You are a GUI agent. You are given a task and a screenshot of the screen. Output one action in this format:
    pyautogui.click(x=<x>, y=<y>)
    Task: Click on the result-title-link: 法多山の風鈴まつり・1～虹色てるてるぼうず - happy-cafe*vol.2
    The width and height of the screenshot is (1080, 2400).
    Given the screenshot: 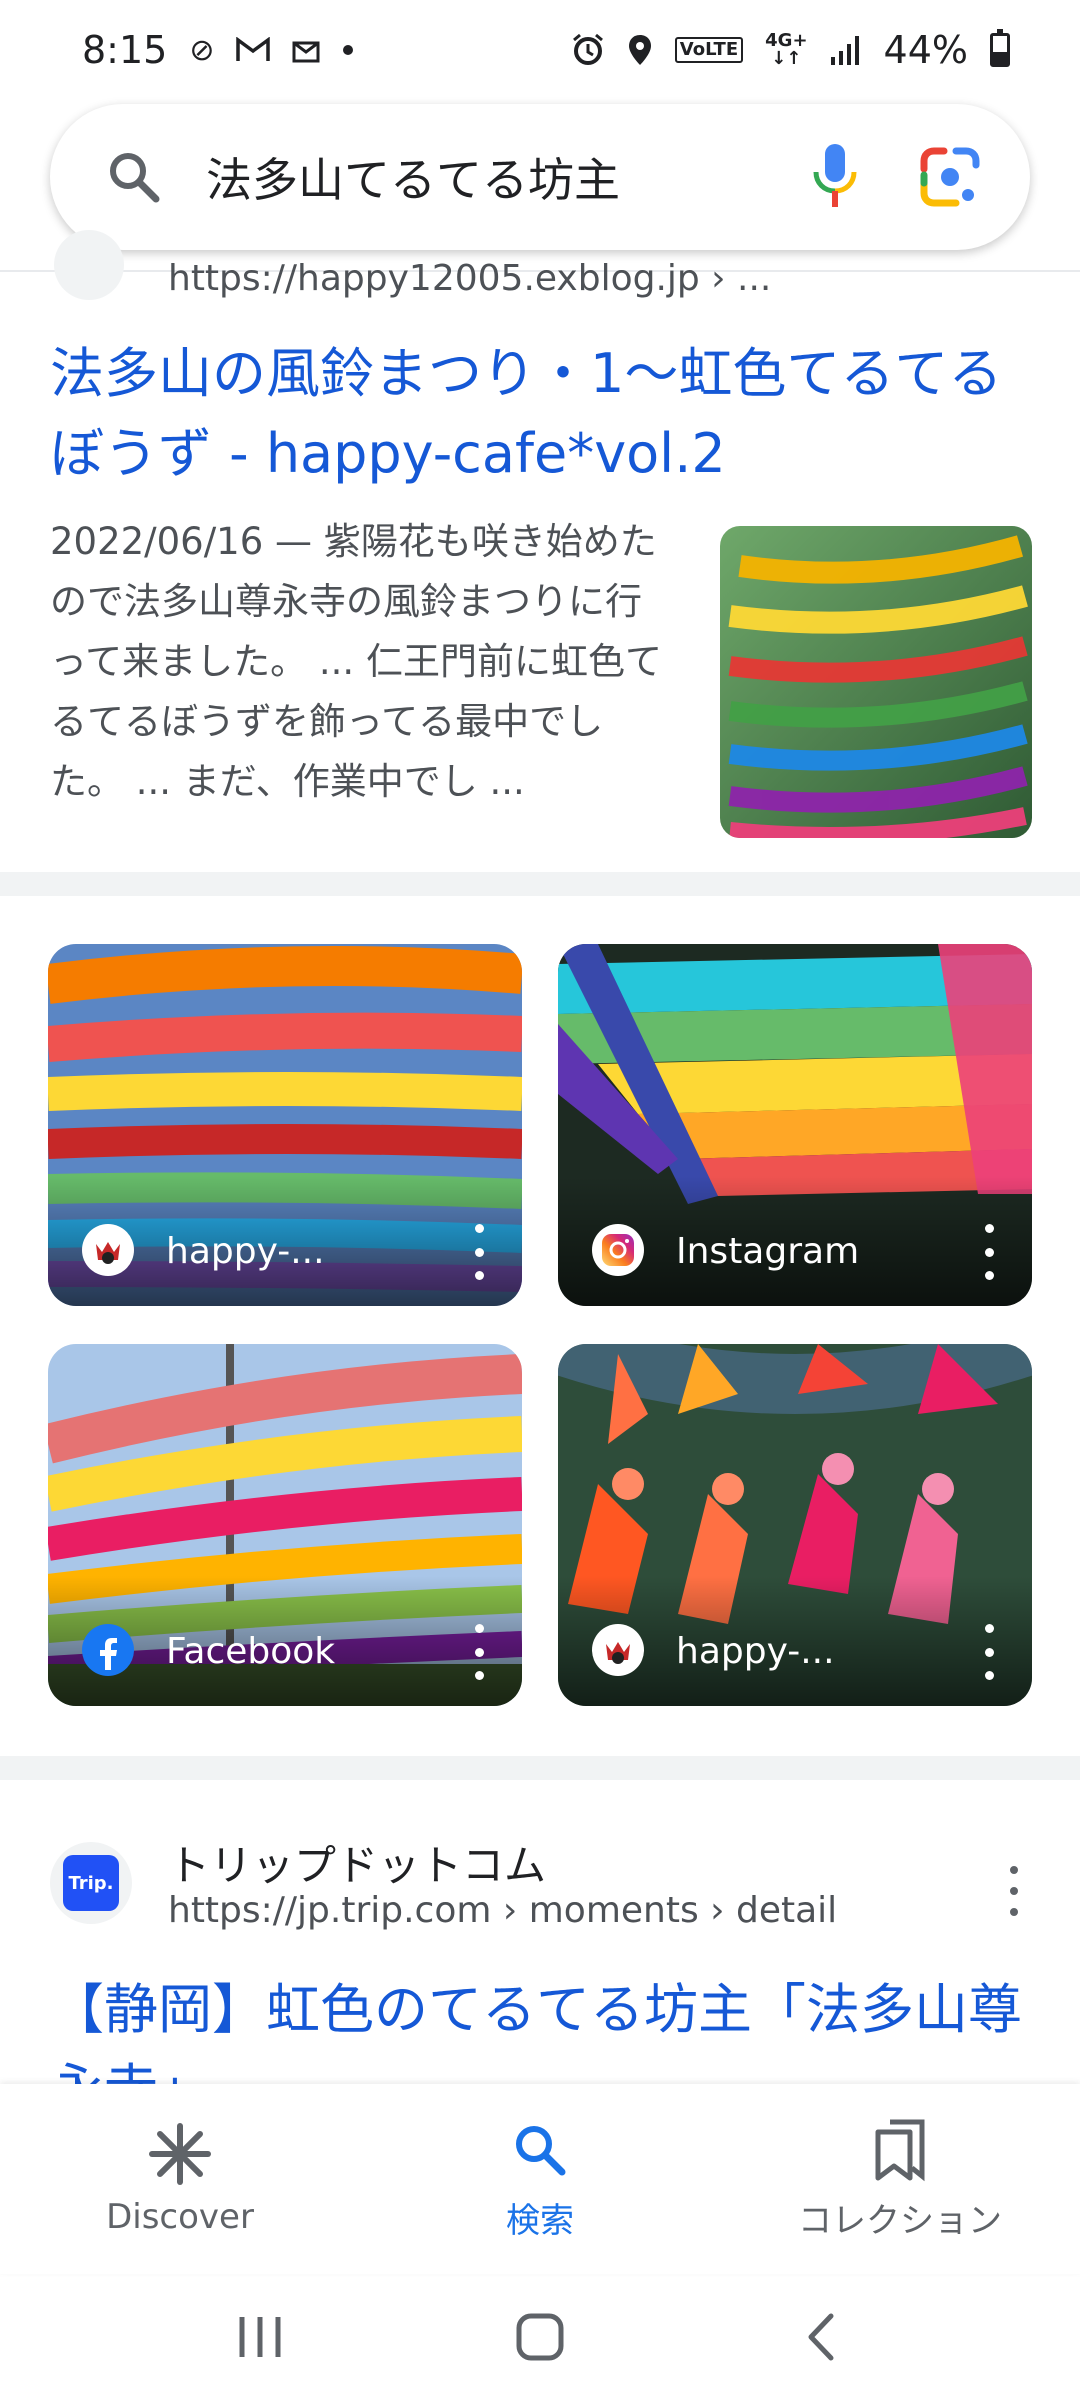 What is the action you would take?
    pyautogui.click(x=540, y=414)
    